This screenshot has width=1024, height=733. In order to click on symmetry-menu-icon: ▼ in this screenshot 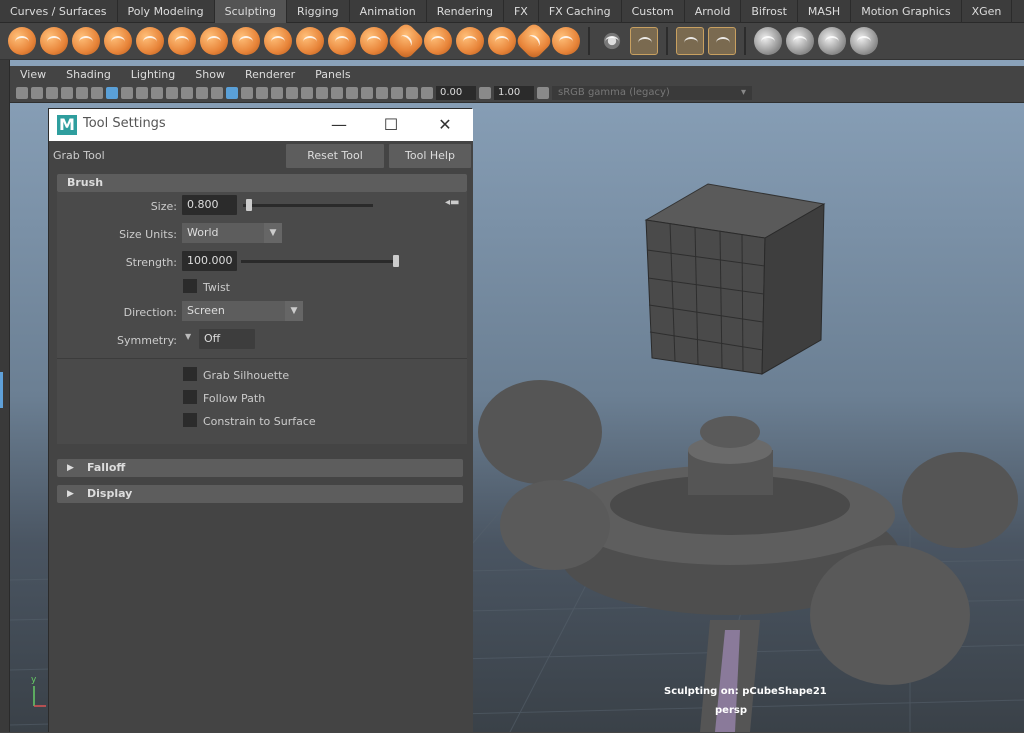, I will do `click(188, 336)`.